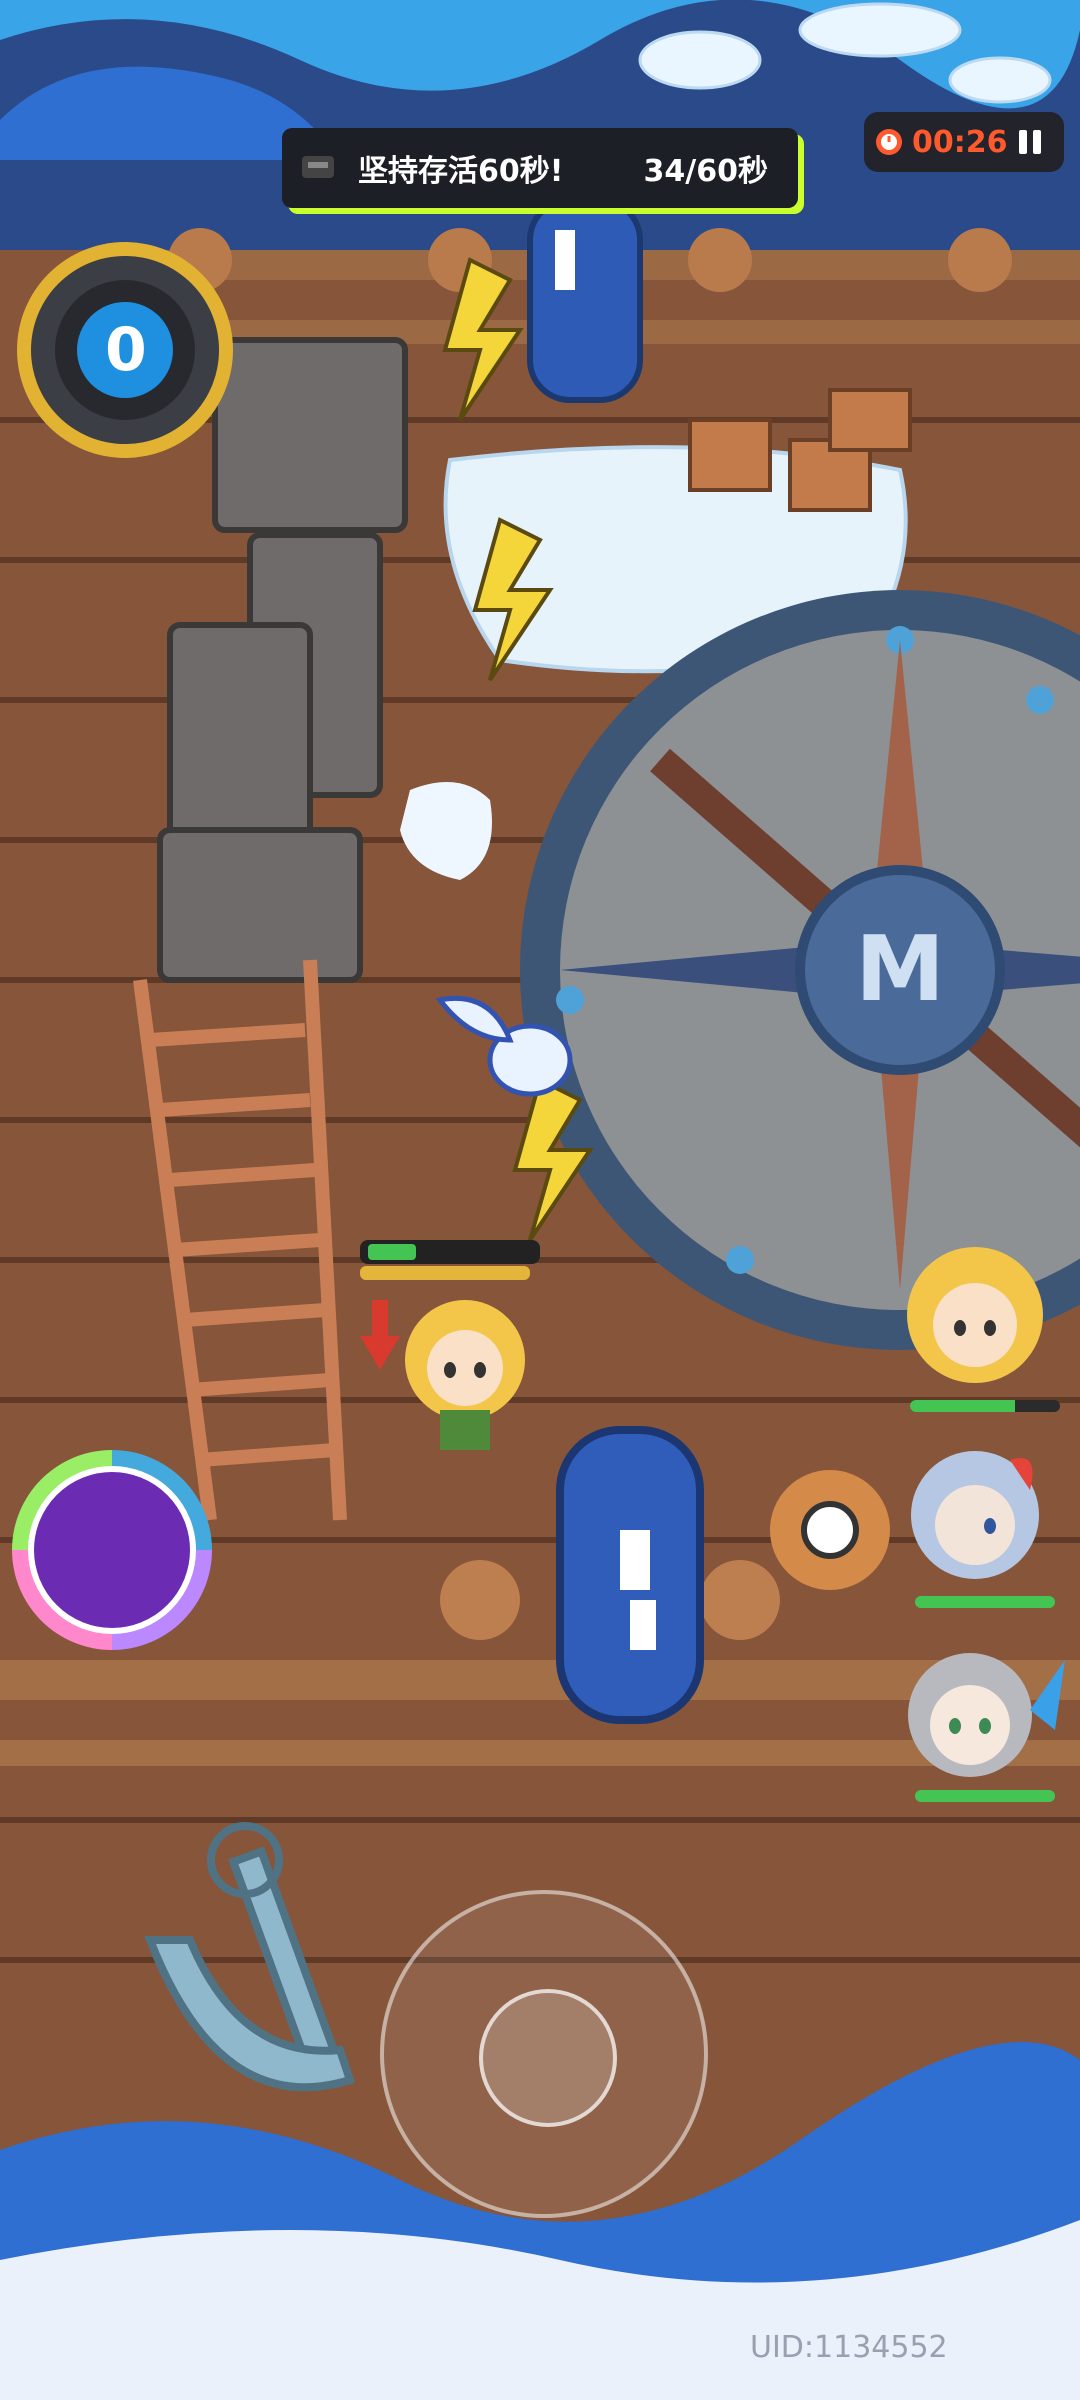 The image size is (1080, 2400). I want to click on combo-value: 0, so click(126, 350).